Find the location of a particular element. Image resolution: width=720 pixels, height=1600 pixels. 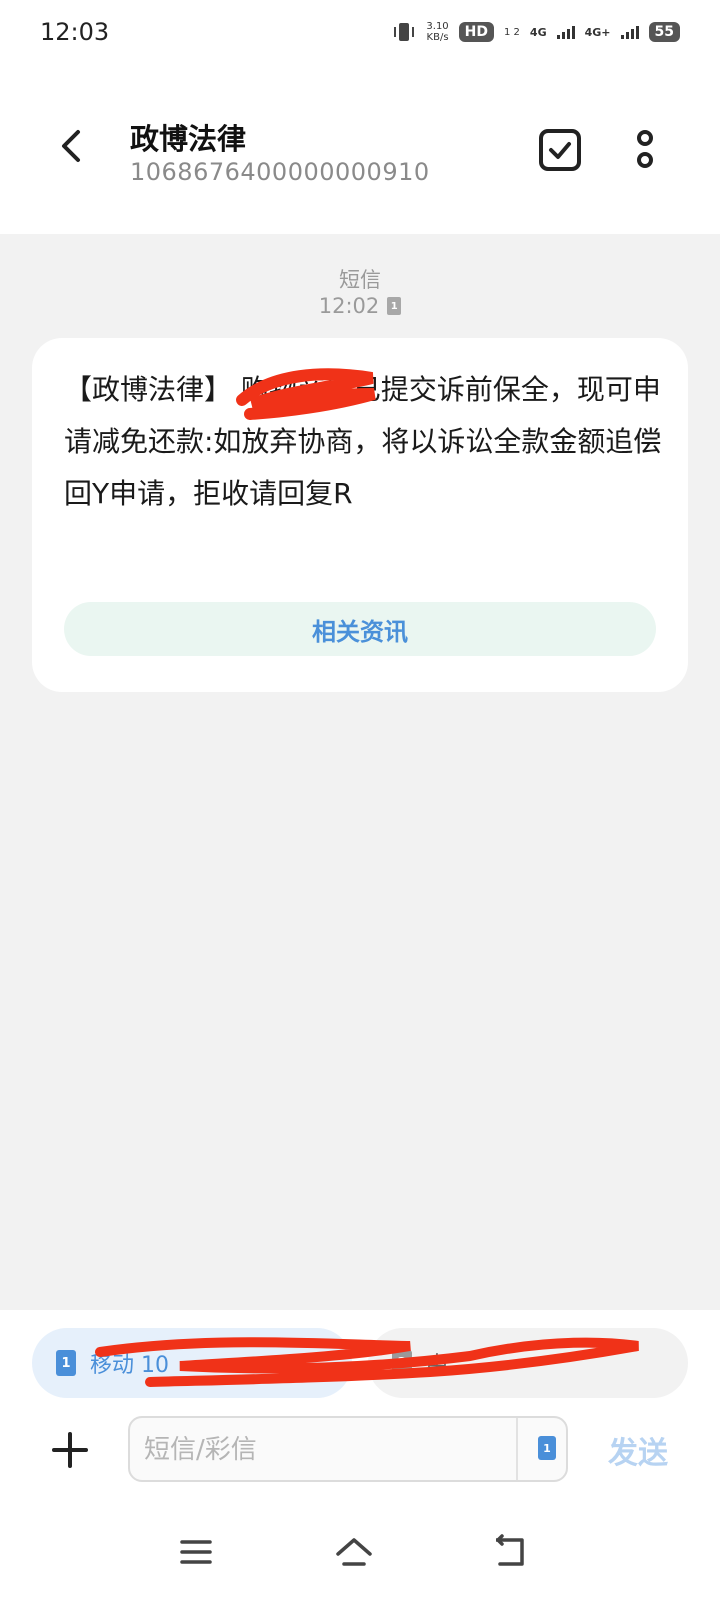

vibrate-icon is located at coordinates (404, 32).